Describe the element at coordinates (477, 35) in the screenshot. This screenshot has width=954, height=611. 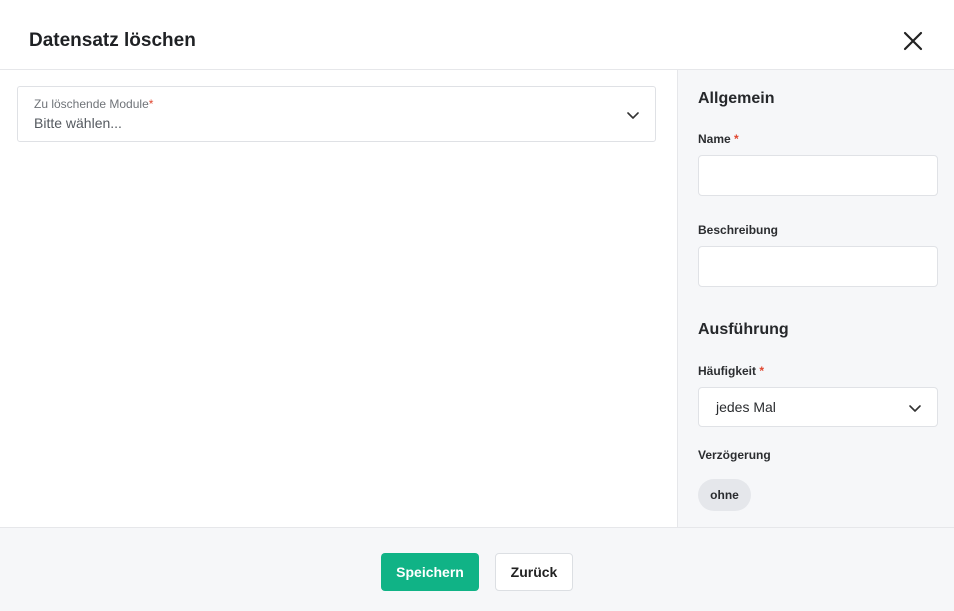
I see `dialog-header: Datensatz löschen` at that location.